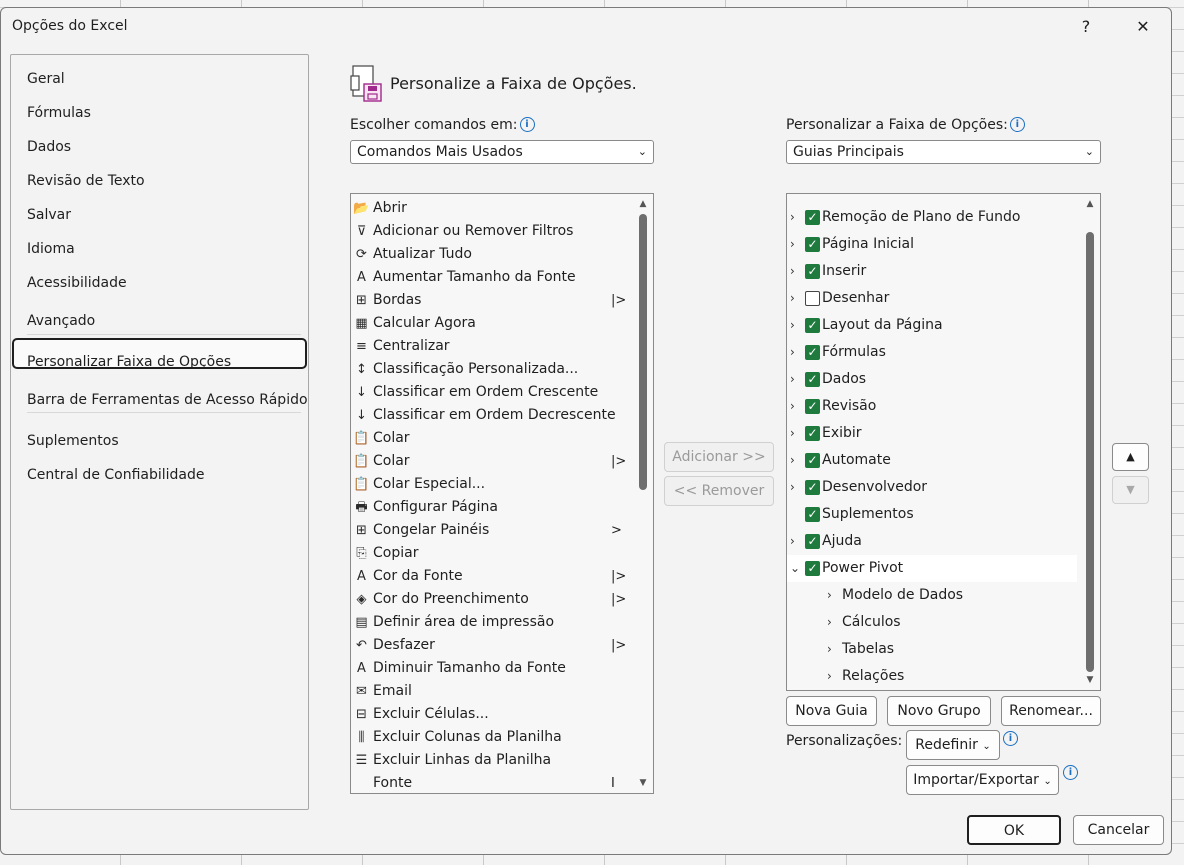  I want to click on command-list-item: ⫼ Excluir Colunas da Planilha, so click(493, 737).